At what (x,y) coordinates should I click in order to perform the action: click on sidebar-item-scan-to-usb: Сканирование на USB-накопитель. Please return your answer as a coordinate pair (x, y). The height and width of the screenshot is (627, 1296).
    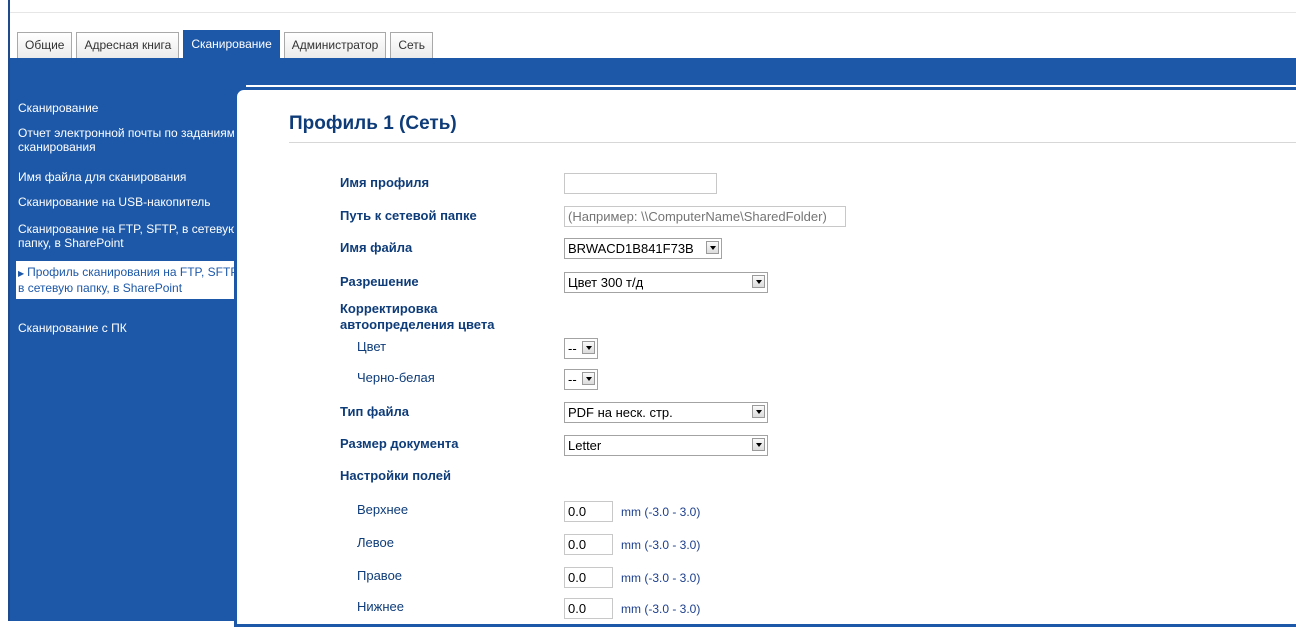
    Looking at the image, I should click on (129, 202).